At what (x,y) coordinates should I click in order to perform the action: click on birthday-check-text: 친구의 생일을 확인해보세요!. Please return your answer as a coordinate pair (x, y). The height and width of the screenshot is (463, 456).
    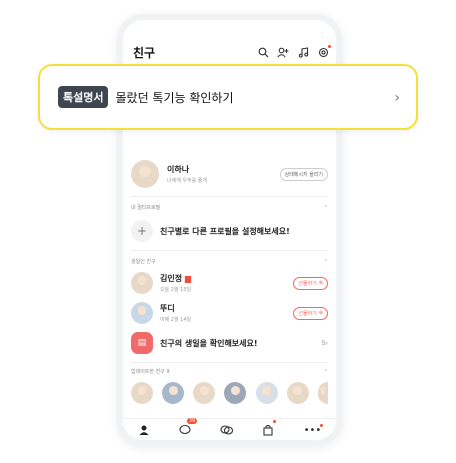
    Looking at the image, I should click on (209, 343).